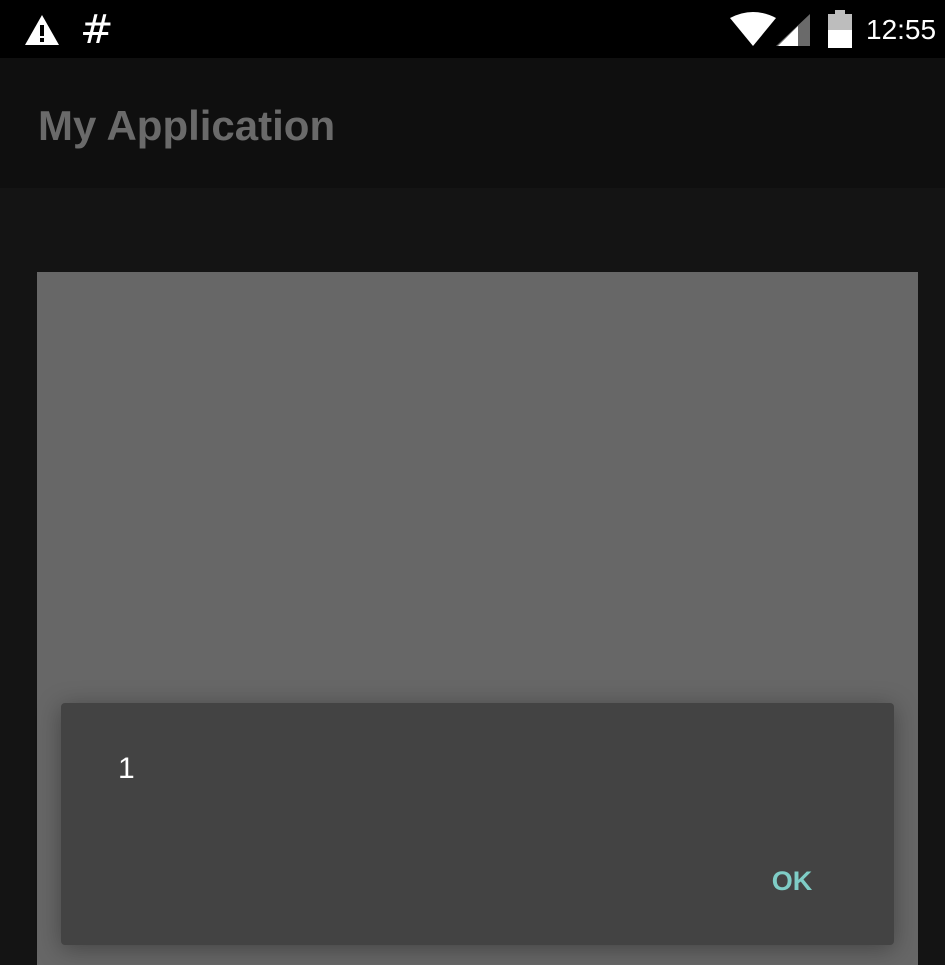 The width and height of the screenshot is (945, 965). What do you see at coordinates (753, 29) in the screenshot?
I see `wifi-icon` at bounding box center [753, 29].